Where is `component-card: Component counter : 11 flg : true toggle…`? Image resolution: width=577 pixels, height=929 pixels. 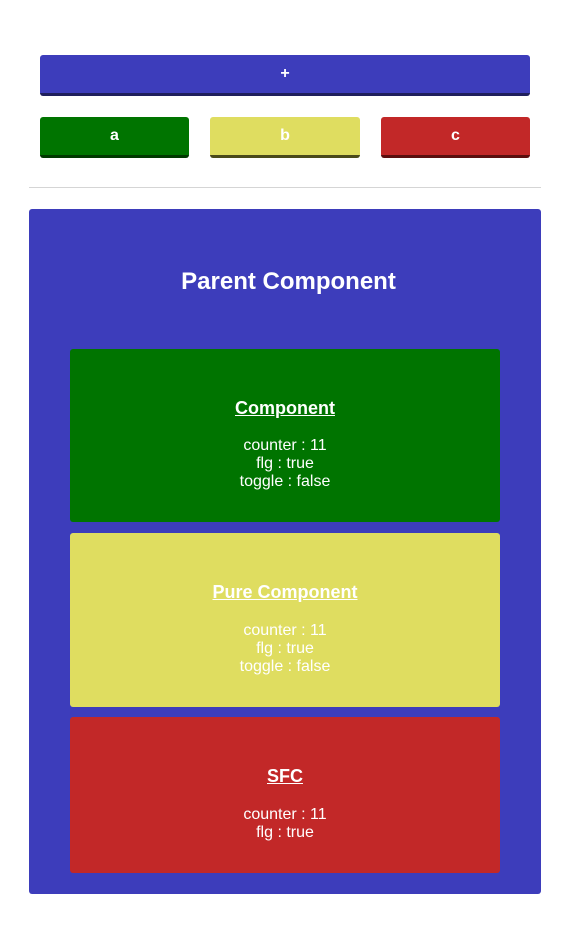 component-card: Component counter : 11 flg : true toggle… is located at coordinates (285, 435).